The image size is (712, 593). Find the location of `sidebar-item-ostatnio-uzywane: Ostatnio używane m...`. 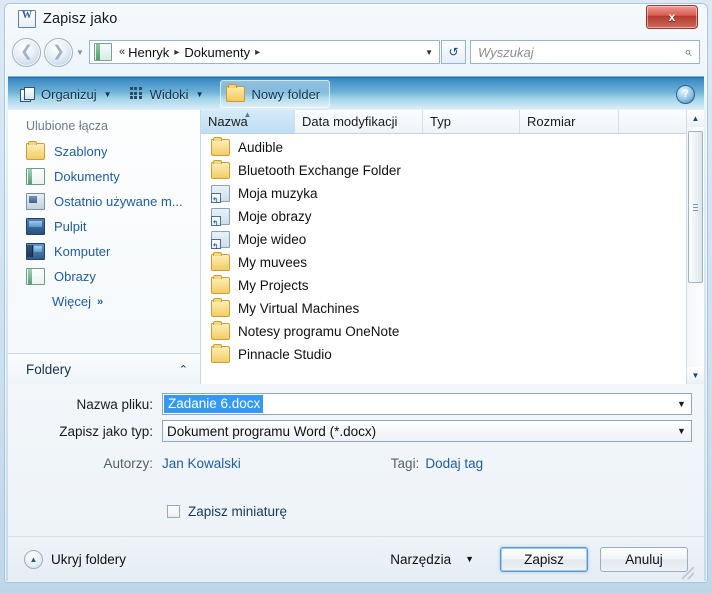

sidebar-item-ostatnio-uzywane: Ostatnio używane m... is located at coordinates (104, 201).